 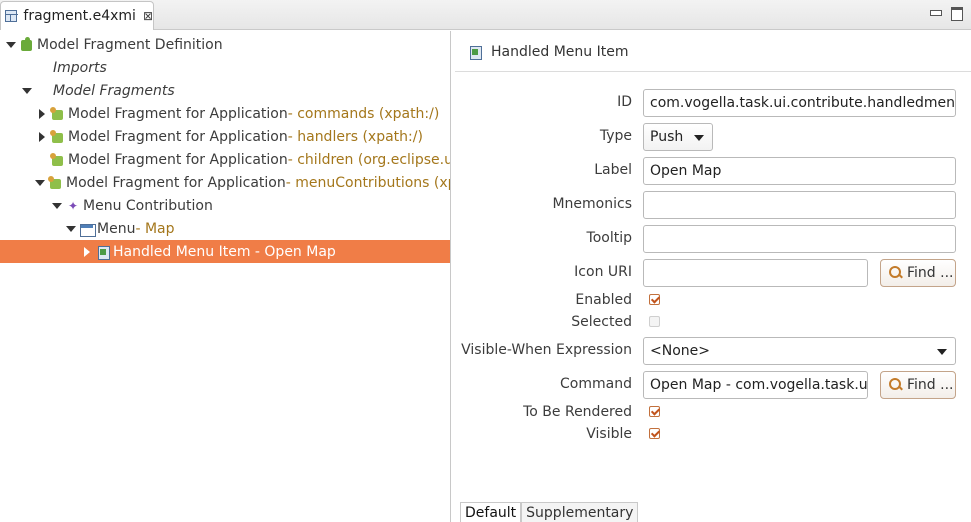 What do you see at coordinates (116, 228) in the screenshot?
I see `tree-item-label: Menu` at bounding box center [116, 228].